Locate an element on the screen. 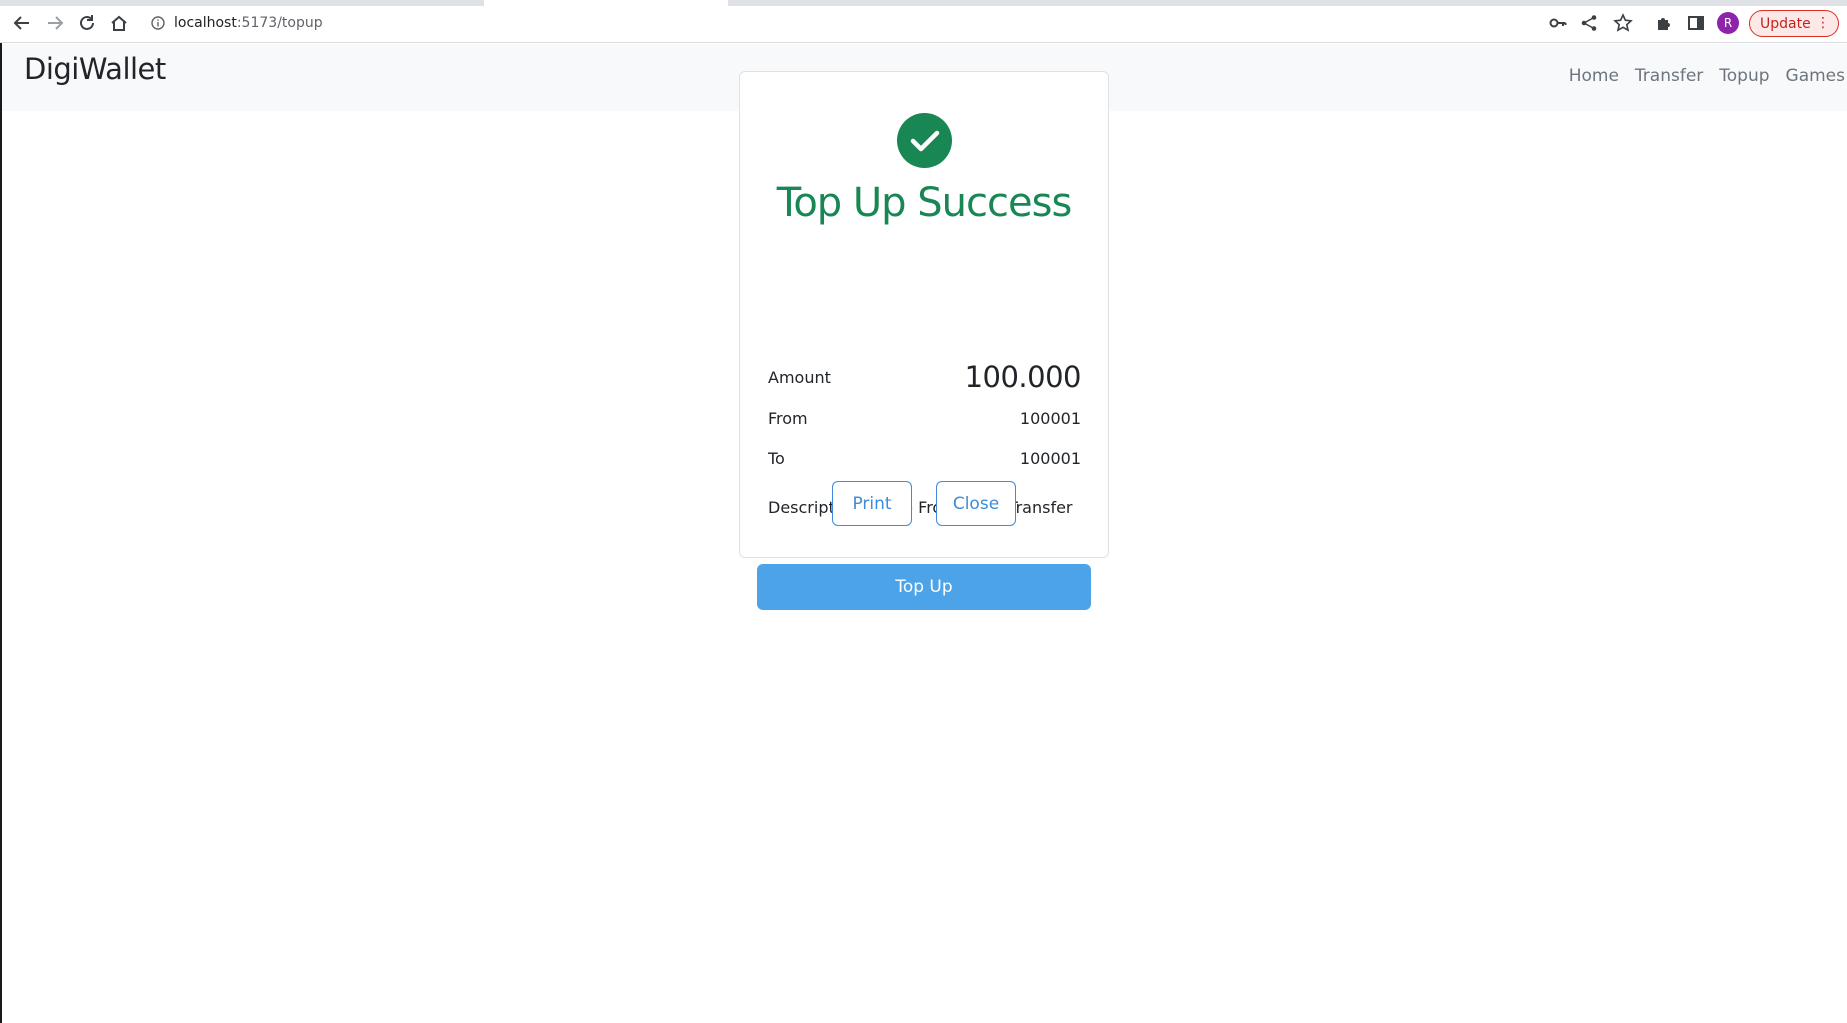 The width and height of the screenshot is (1847, 1023). amount-value: 100.000 is located at coordinates (1023, 377).